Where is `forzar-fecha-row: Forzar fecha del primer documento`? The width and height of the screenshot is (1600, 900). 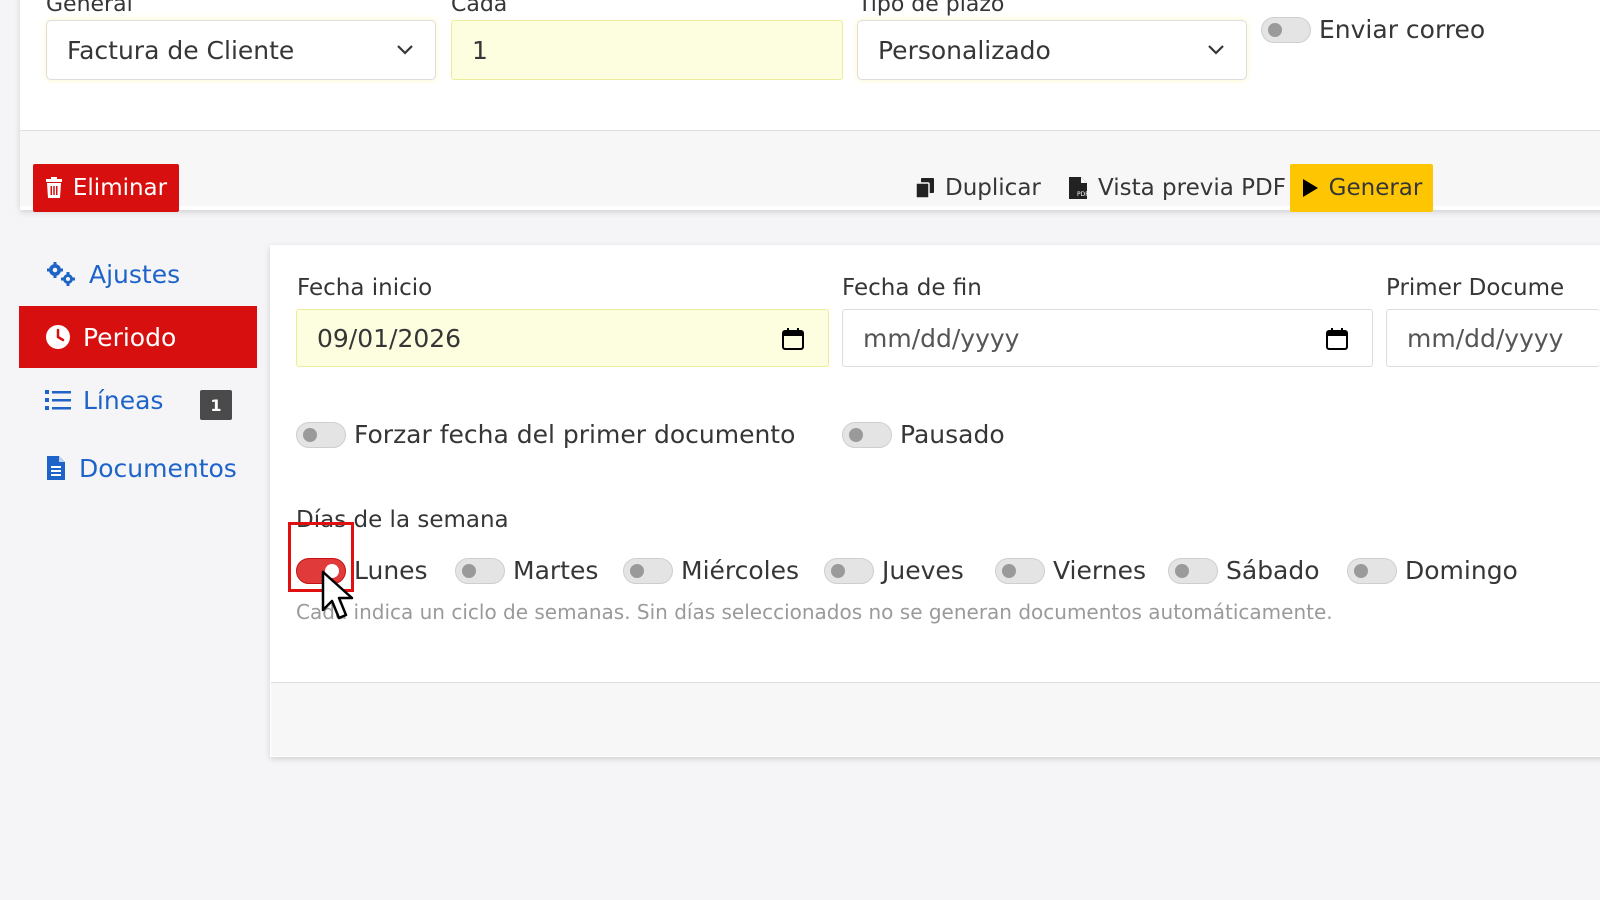
forzar-fecha-row: Forzar fecha del primer documento is located at coordinates (545, 434).